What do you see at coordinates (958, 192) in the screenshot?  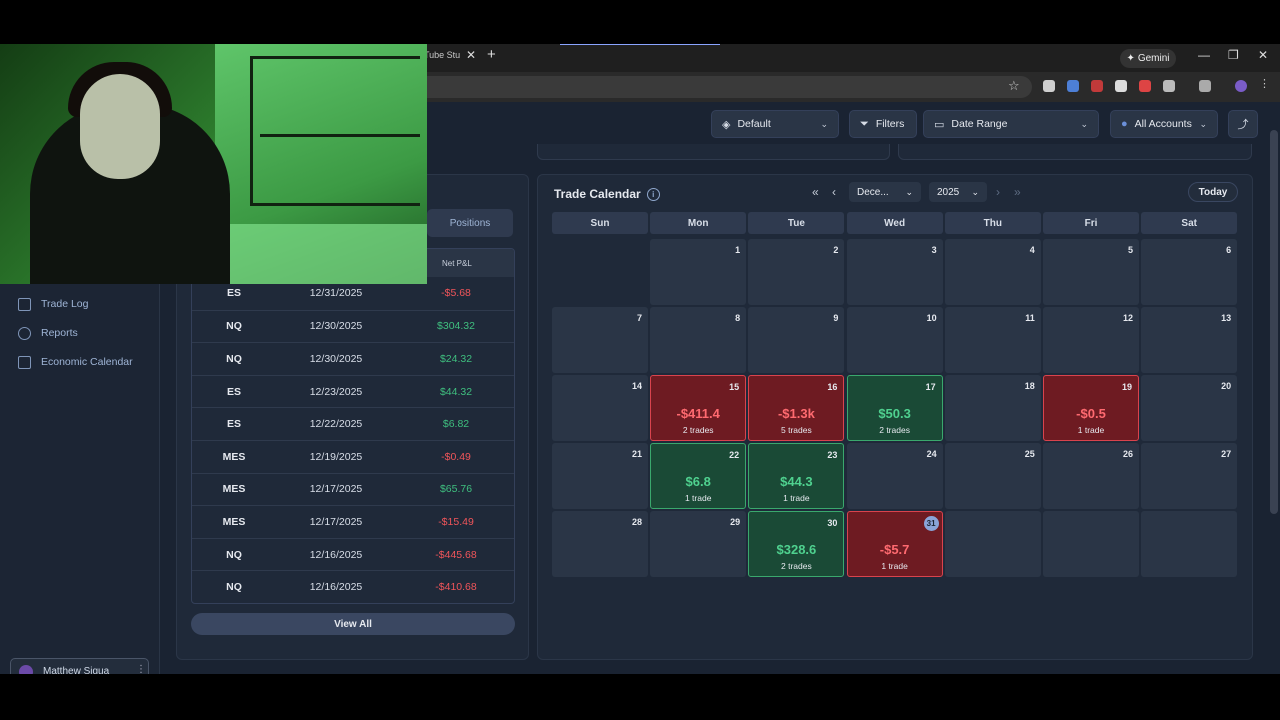 I see `year-select: 2025 ⌄` at bounding box center [958, 192].